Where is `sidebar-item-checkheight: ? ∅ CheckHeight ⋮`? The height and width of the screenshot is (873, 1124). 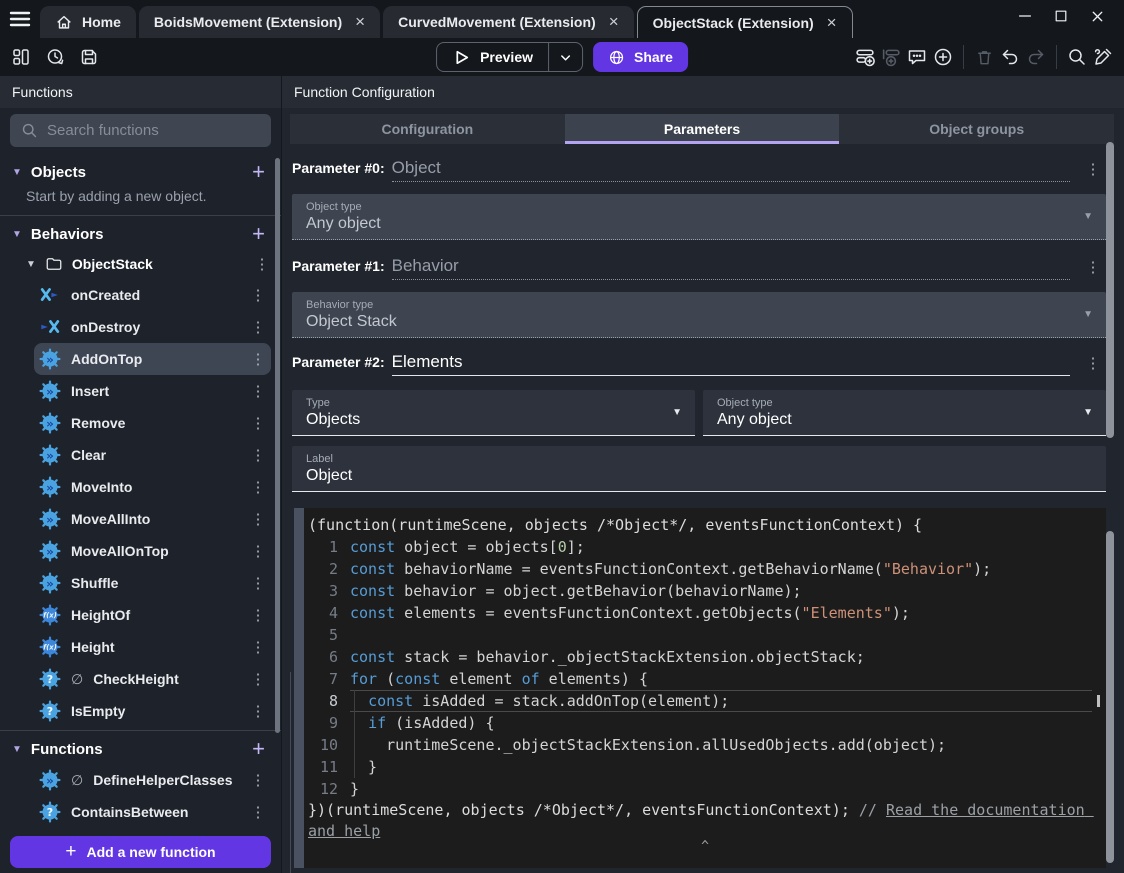
sidebar-item-checkheight: ? ∅ CheckHeight ⋮ is located at coordinates (152, 679).